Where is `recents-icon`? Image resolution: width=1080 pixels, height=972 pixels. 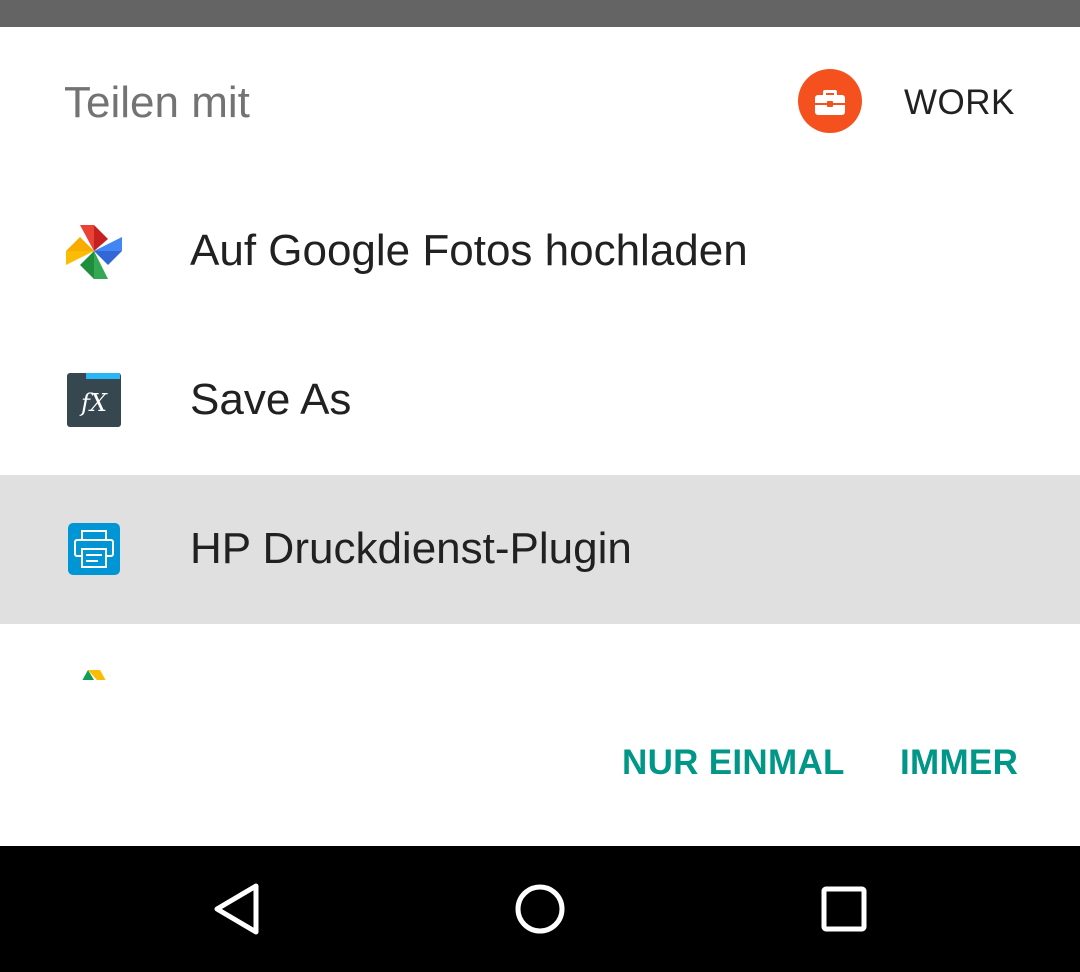
recents-icon is located at coordinates (844, 909).